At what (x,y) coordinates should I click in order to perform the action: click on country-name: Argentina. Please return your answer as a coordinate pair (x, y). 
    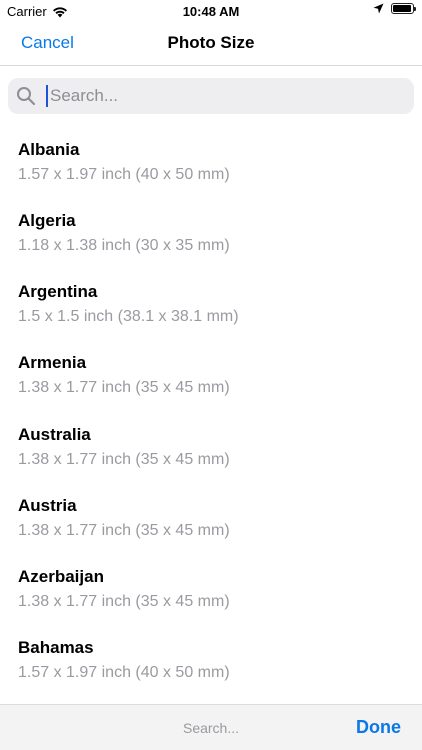
    Looking at the image, I should click on (58, 291).